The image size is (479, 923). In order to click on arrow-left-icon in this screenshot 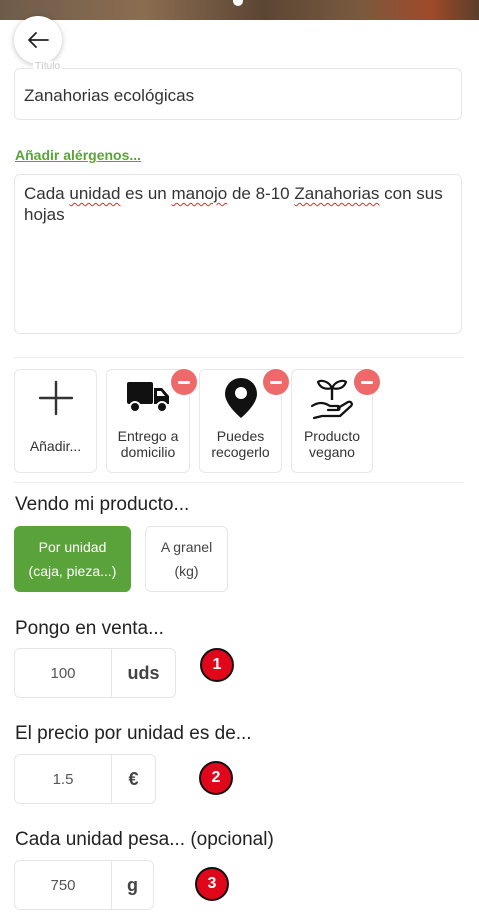, I will do `click(38, 40)`.